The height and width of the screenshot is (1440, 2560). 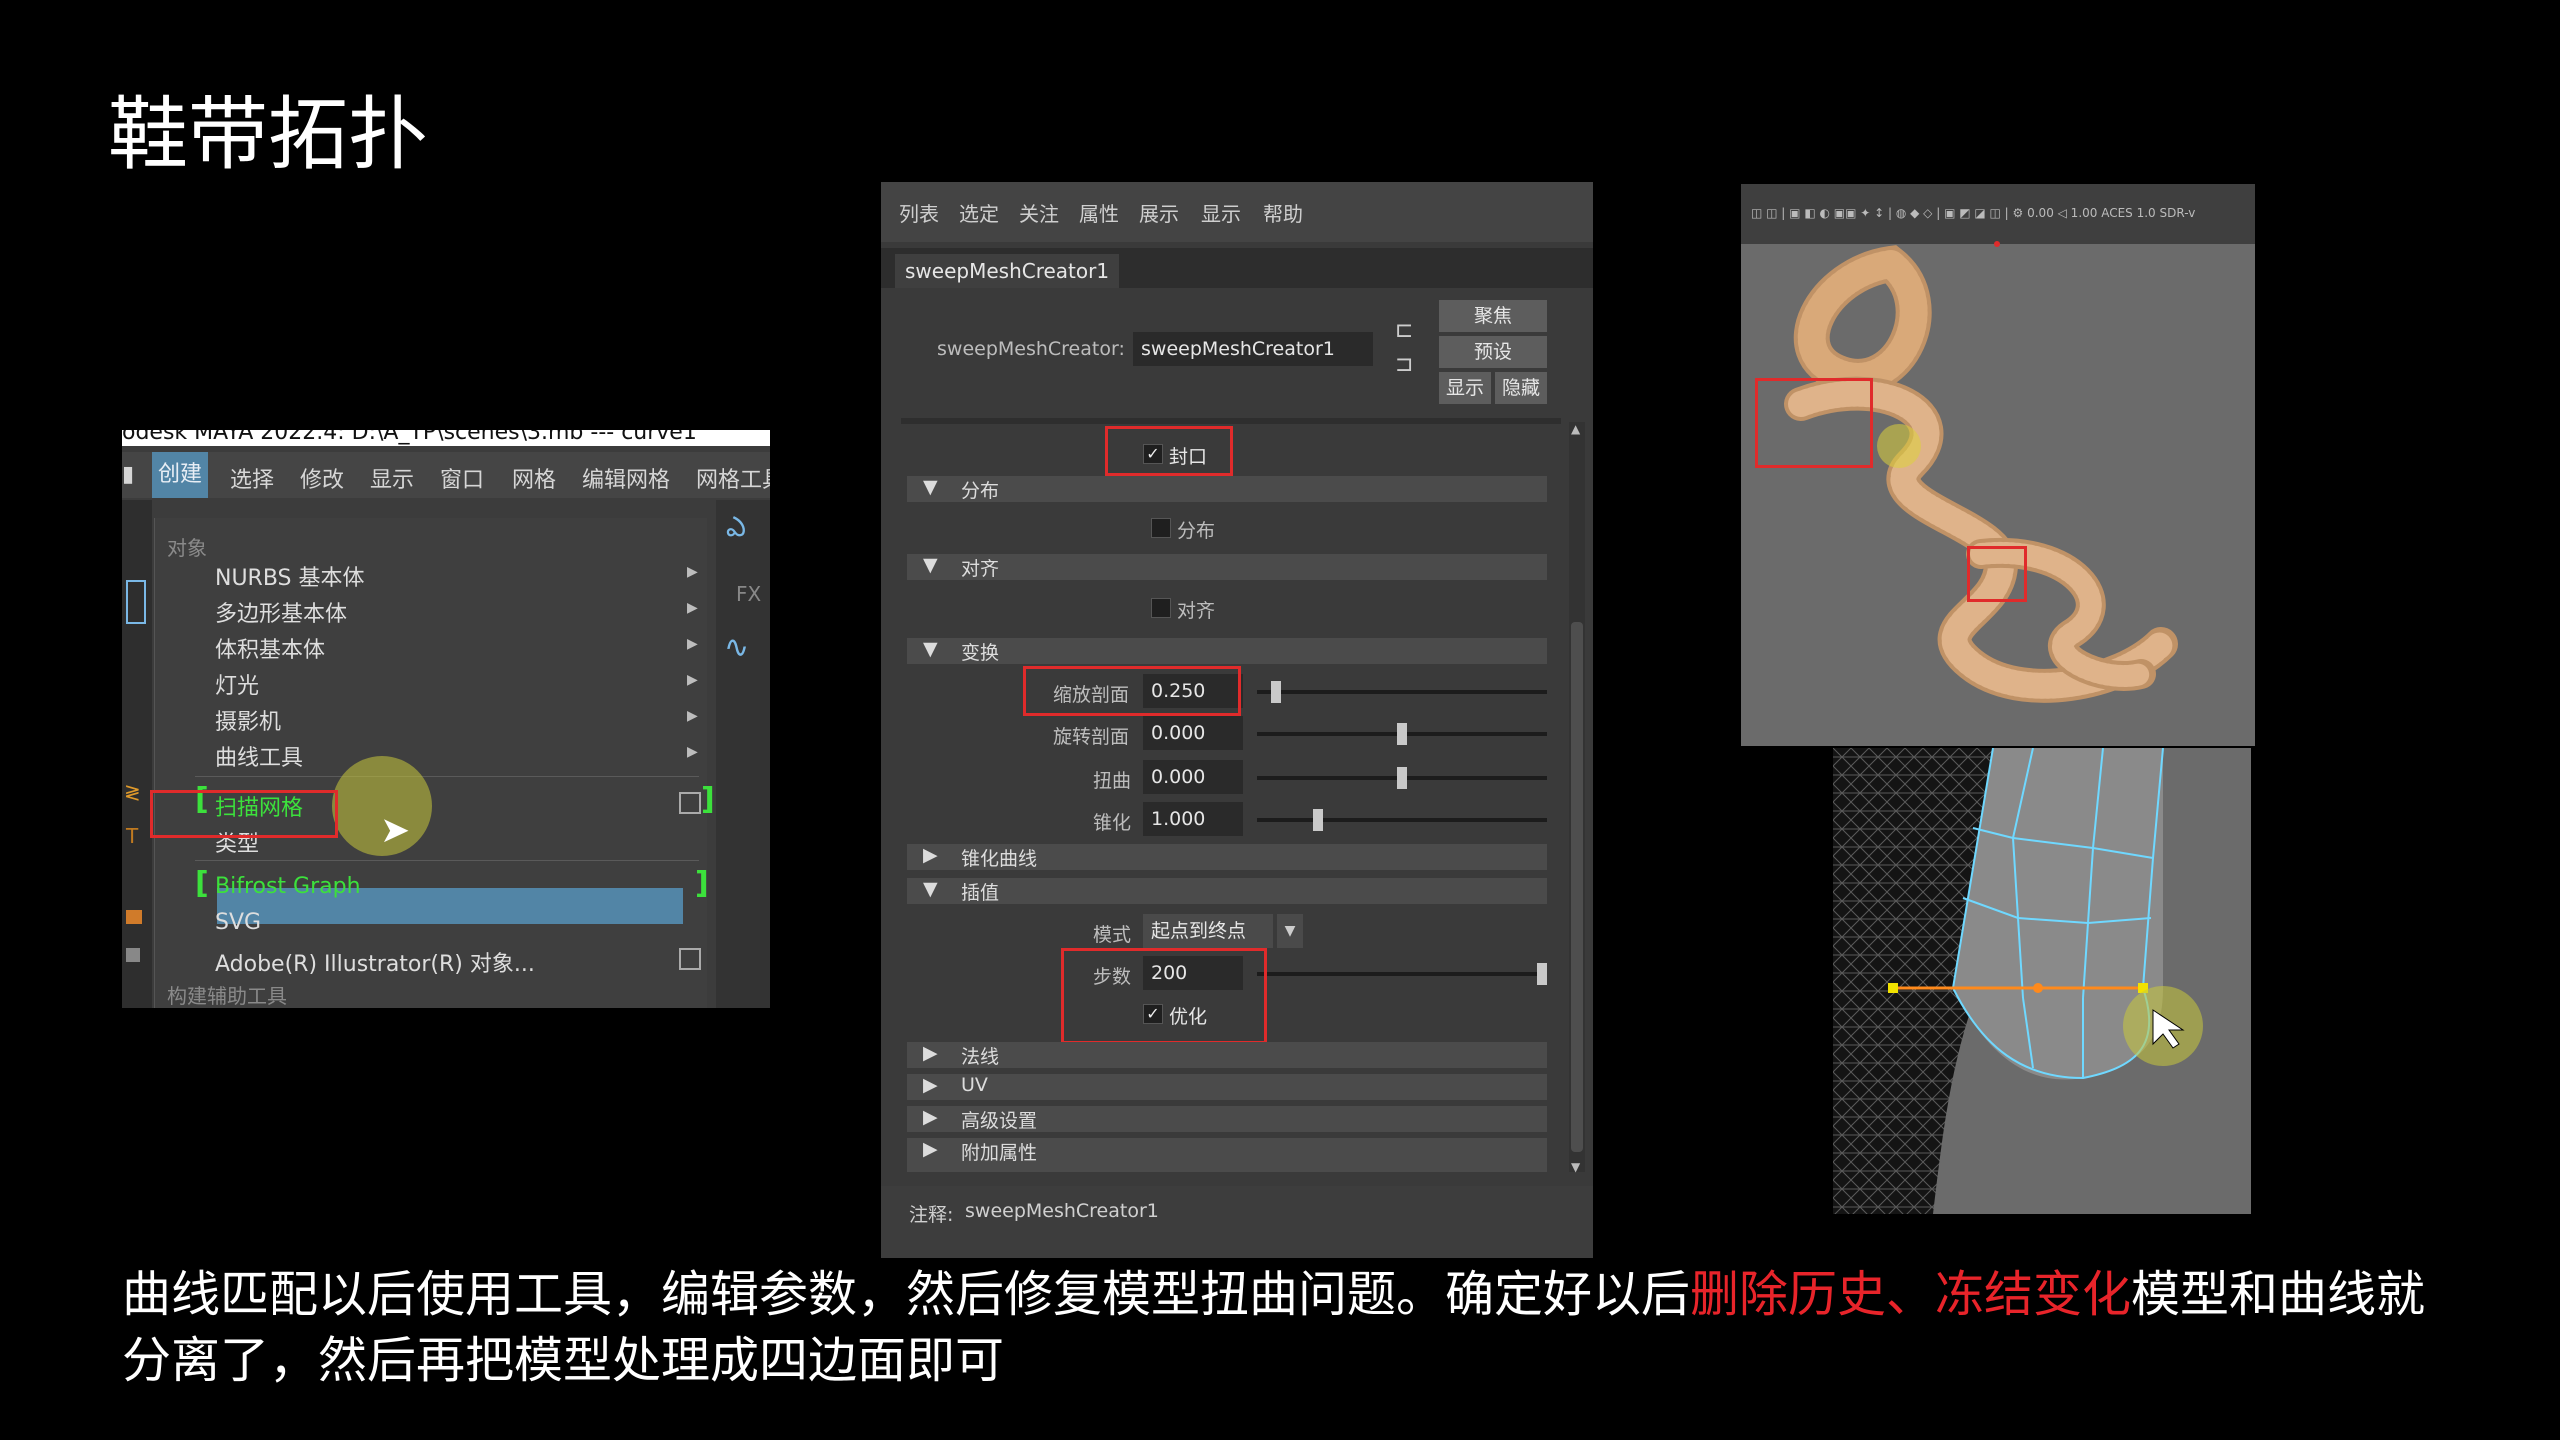 I want to click on attr-menu-list: 列表, so click(x=919, y=212).